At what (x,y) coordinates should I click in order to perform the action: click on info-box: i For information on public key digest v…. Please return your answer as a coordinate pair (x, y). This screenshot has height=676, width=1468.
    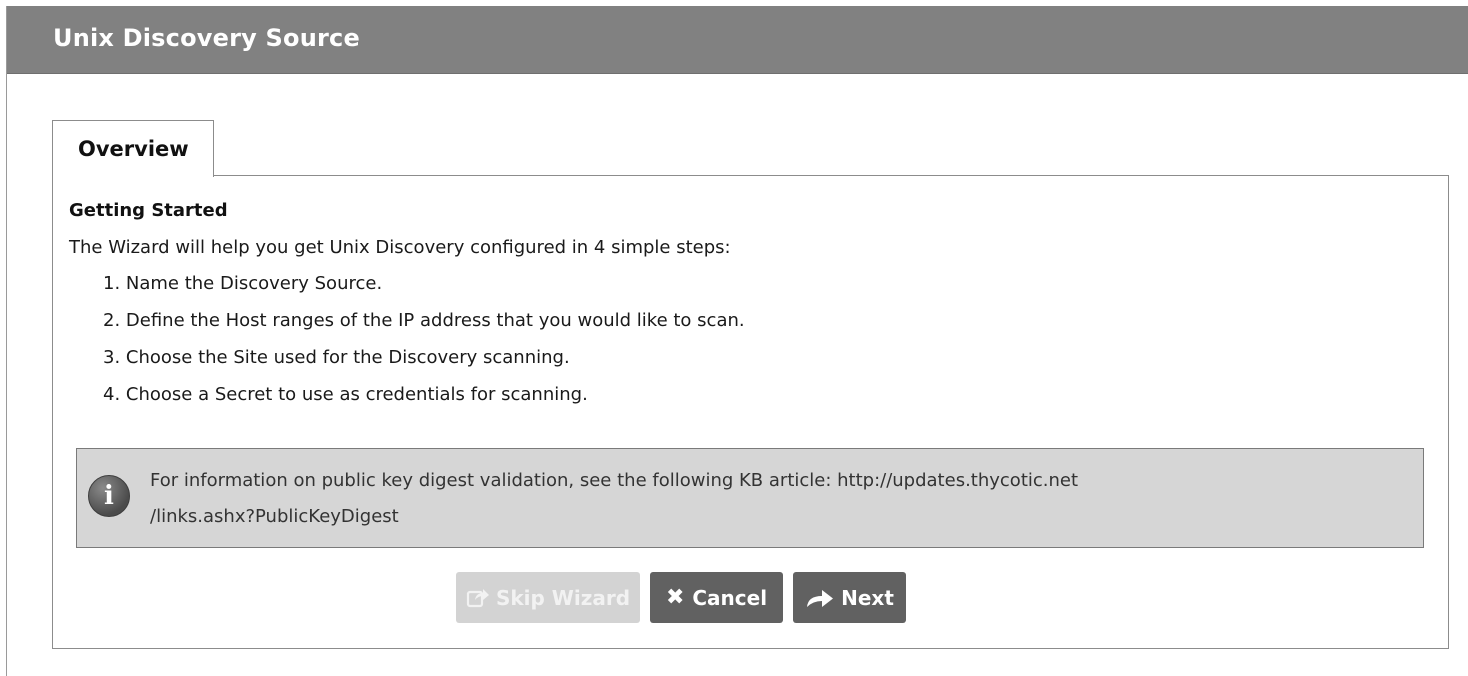
    Looking at the image, I should click on (750, 498).